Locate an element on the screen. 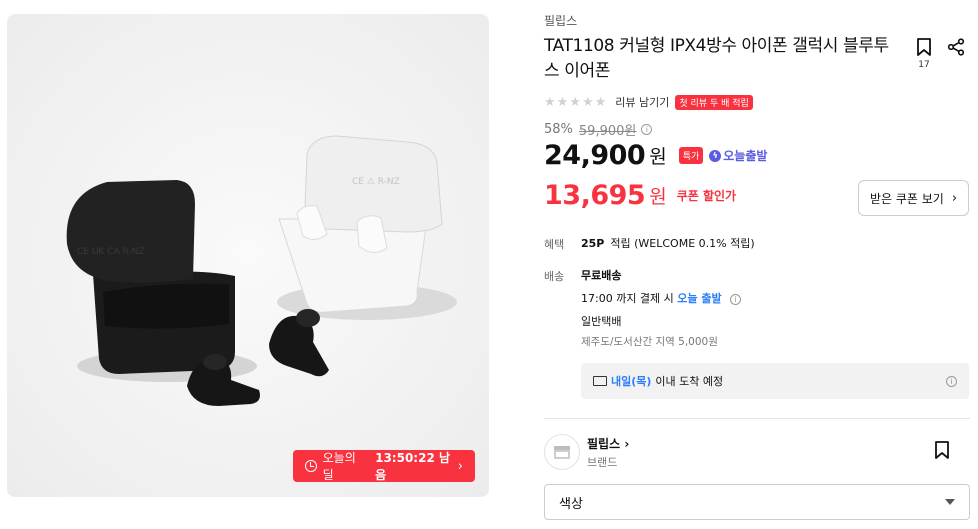 This screenshot has height=529, width=978. coupon-currency: 원 is located at coordinates (658, 197).